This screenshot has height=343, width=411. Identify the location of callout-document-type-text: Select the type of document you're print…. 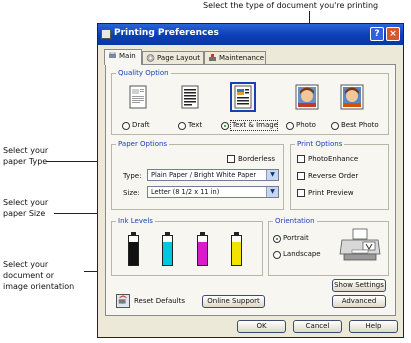
(291, 5).